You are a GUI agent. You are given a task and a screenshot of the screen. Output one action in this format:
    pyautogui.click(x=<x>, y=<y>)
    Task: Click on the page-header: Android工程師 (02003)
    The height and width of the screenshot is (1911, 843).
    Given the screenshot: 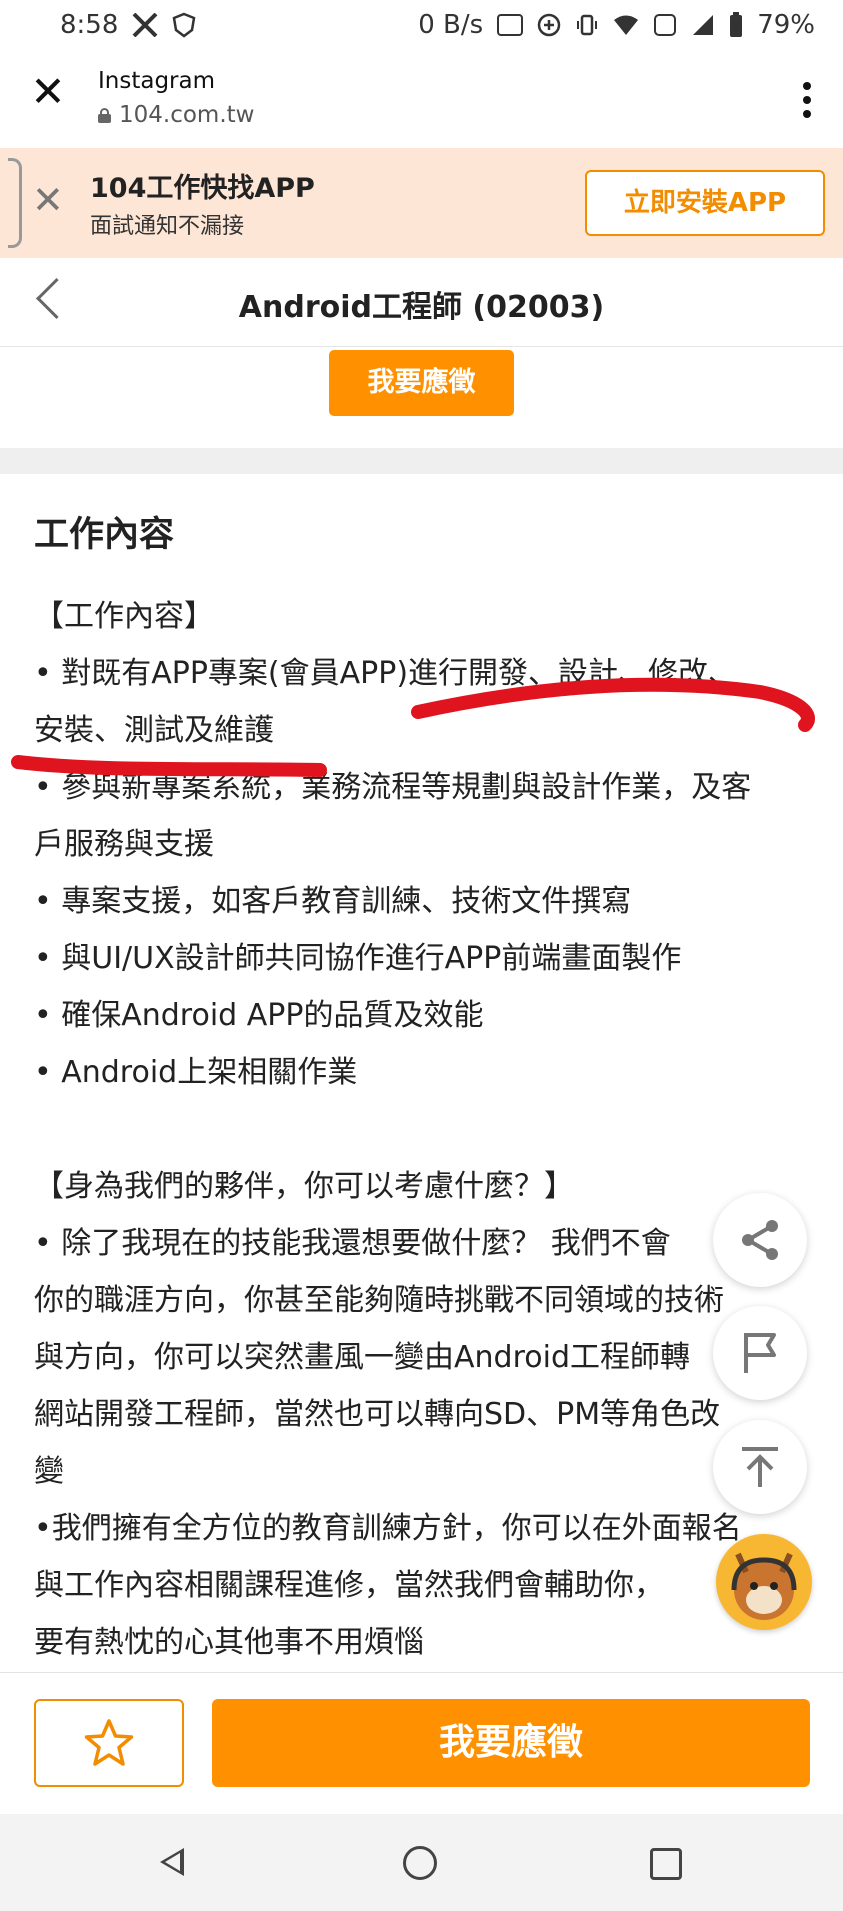 What is the action you would take?
    pyautogui.click(x=421, y=302)
    